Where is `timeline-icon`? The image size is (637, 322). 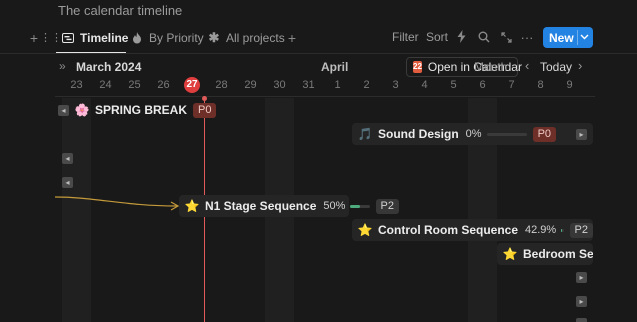 timeline-icon is located at coordinates (68, 38).